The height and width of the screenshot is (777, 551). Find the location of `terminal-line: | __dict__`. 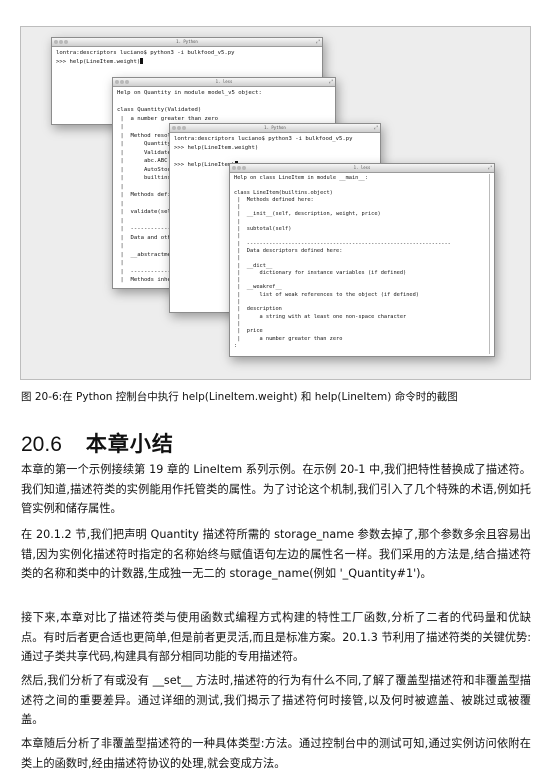

terminal-line: | __dict__ is located at coordinates (253, 265).